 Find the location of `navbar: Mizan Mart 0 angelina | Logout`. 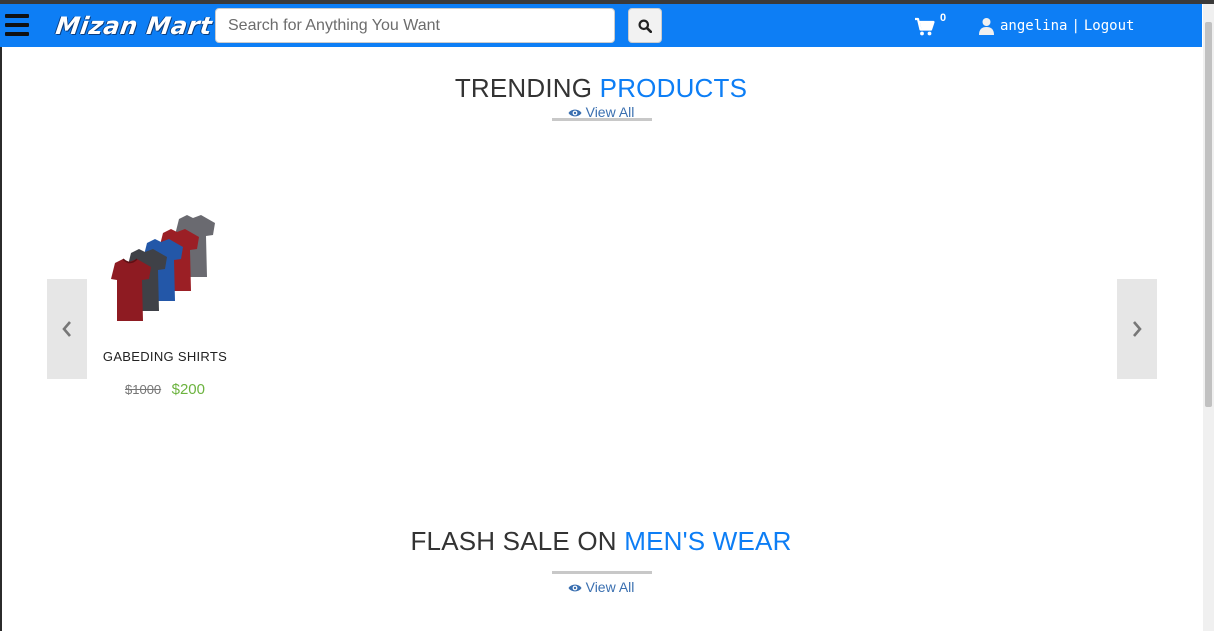

navbar: Mizan Mart 0 angelina | Logout is located at coordinates (601, 25).